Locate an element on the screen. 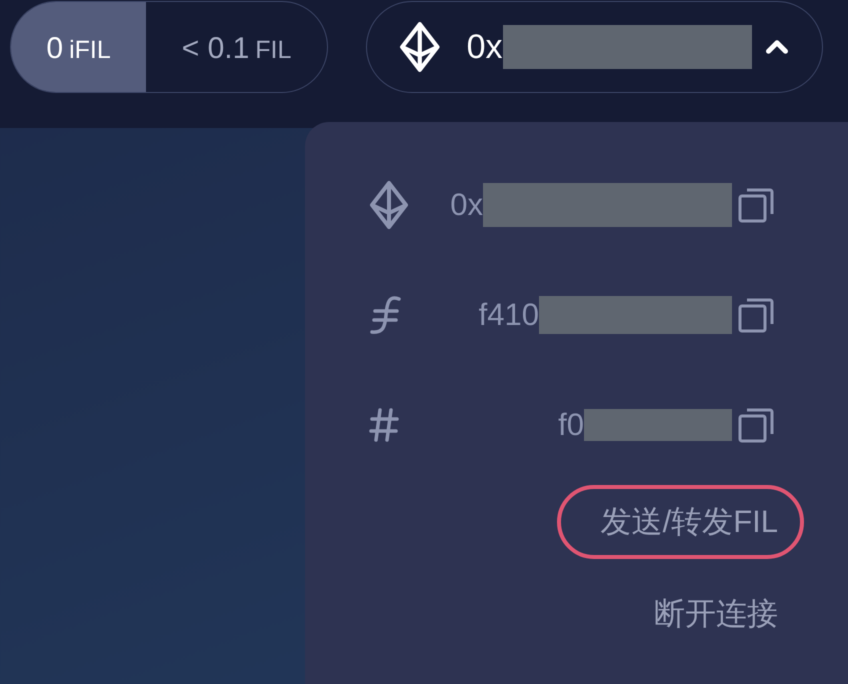 Image resolution: width=848 pixels, height=684 pixels. balance-option: < 0.1 FIL is located at coordinates (236, 47).